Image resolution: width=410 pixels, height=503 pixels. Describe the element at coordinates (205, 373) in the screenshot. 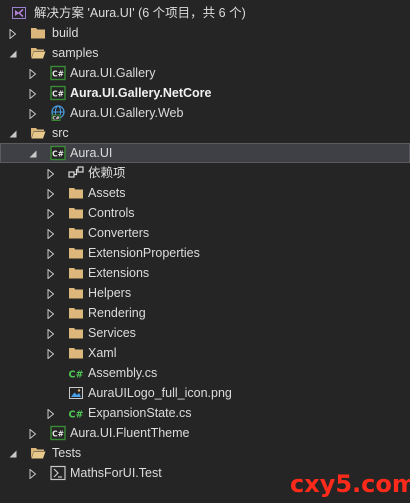

I see `tree-item-assembly-cs: C# Assembly.cs` at that location.